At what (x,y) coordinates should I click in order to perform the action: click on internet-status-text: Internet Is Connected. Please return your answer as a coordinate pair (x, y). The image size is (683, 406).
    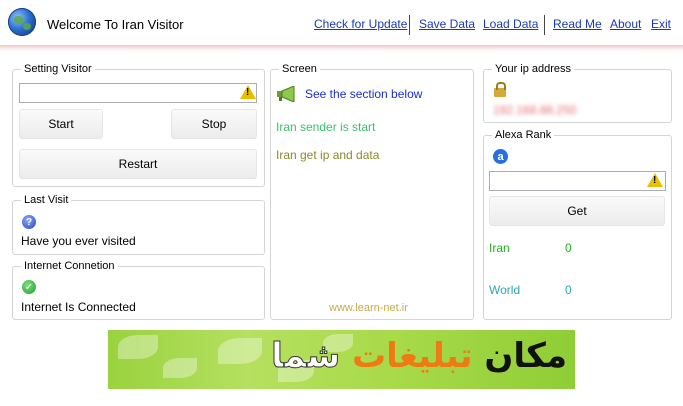
    Looking at the image, I should click on (78, 307).